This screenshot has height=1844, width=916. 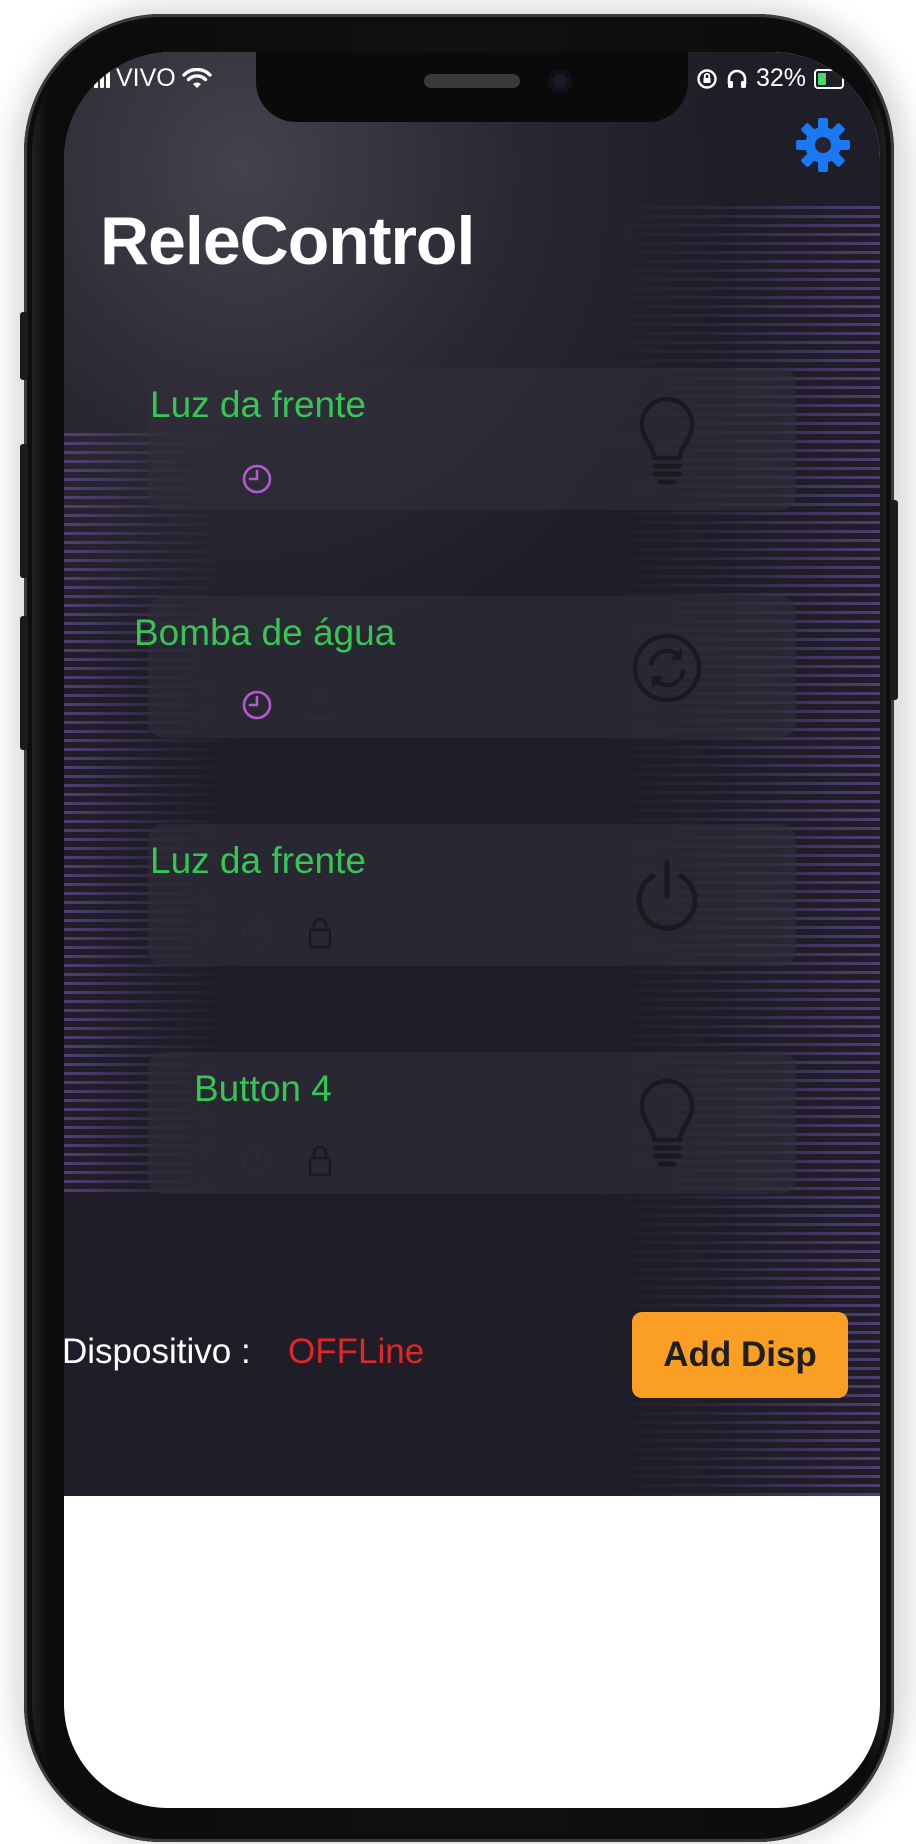 I want to click on speaker-grille, so click(x=472, y=81).